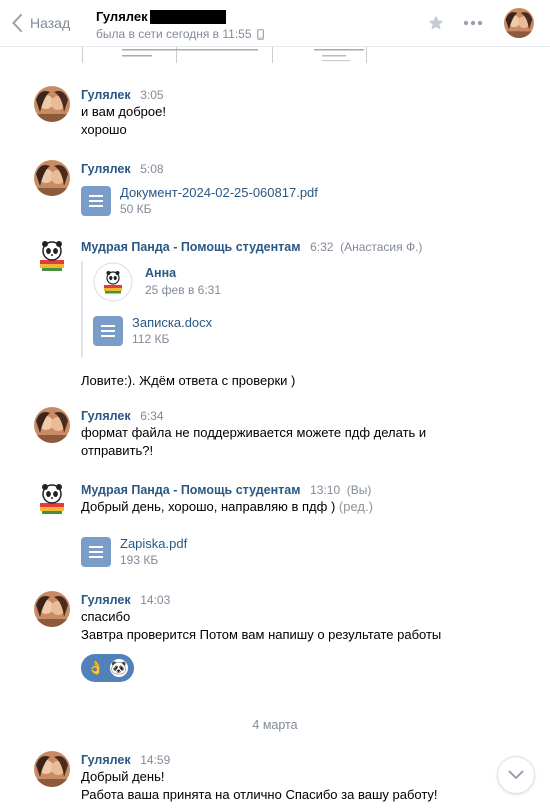 The height and width of the screenshot is (812, 550). What do you see at coordinates (17, 23) in the screenshot?
I see `chevron-left-icon` at bounding box center [17, 23].